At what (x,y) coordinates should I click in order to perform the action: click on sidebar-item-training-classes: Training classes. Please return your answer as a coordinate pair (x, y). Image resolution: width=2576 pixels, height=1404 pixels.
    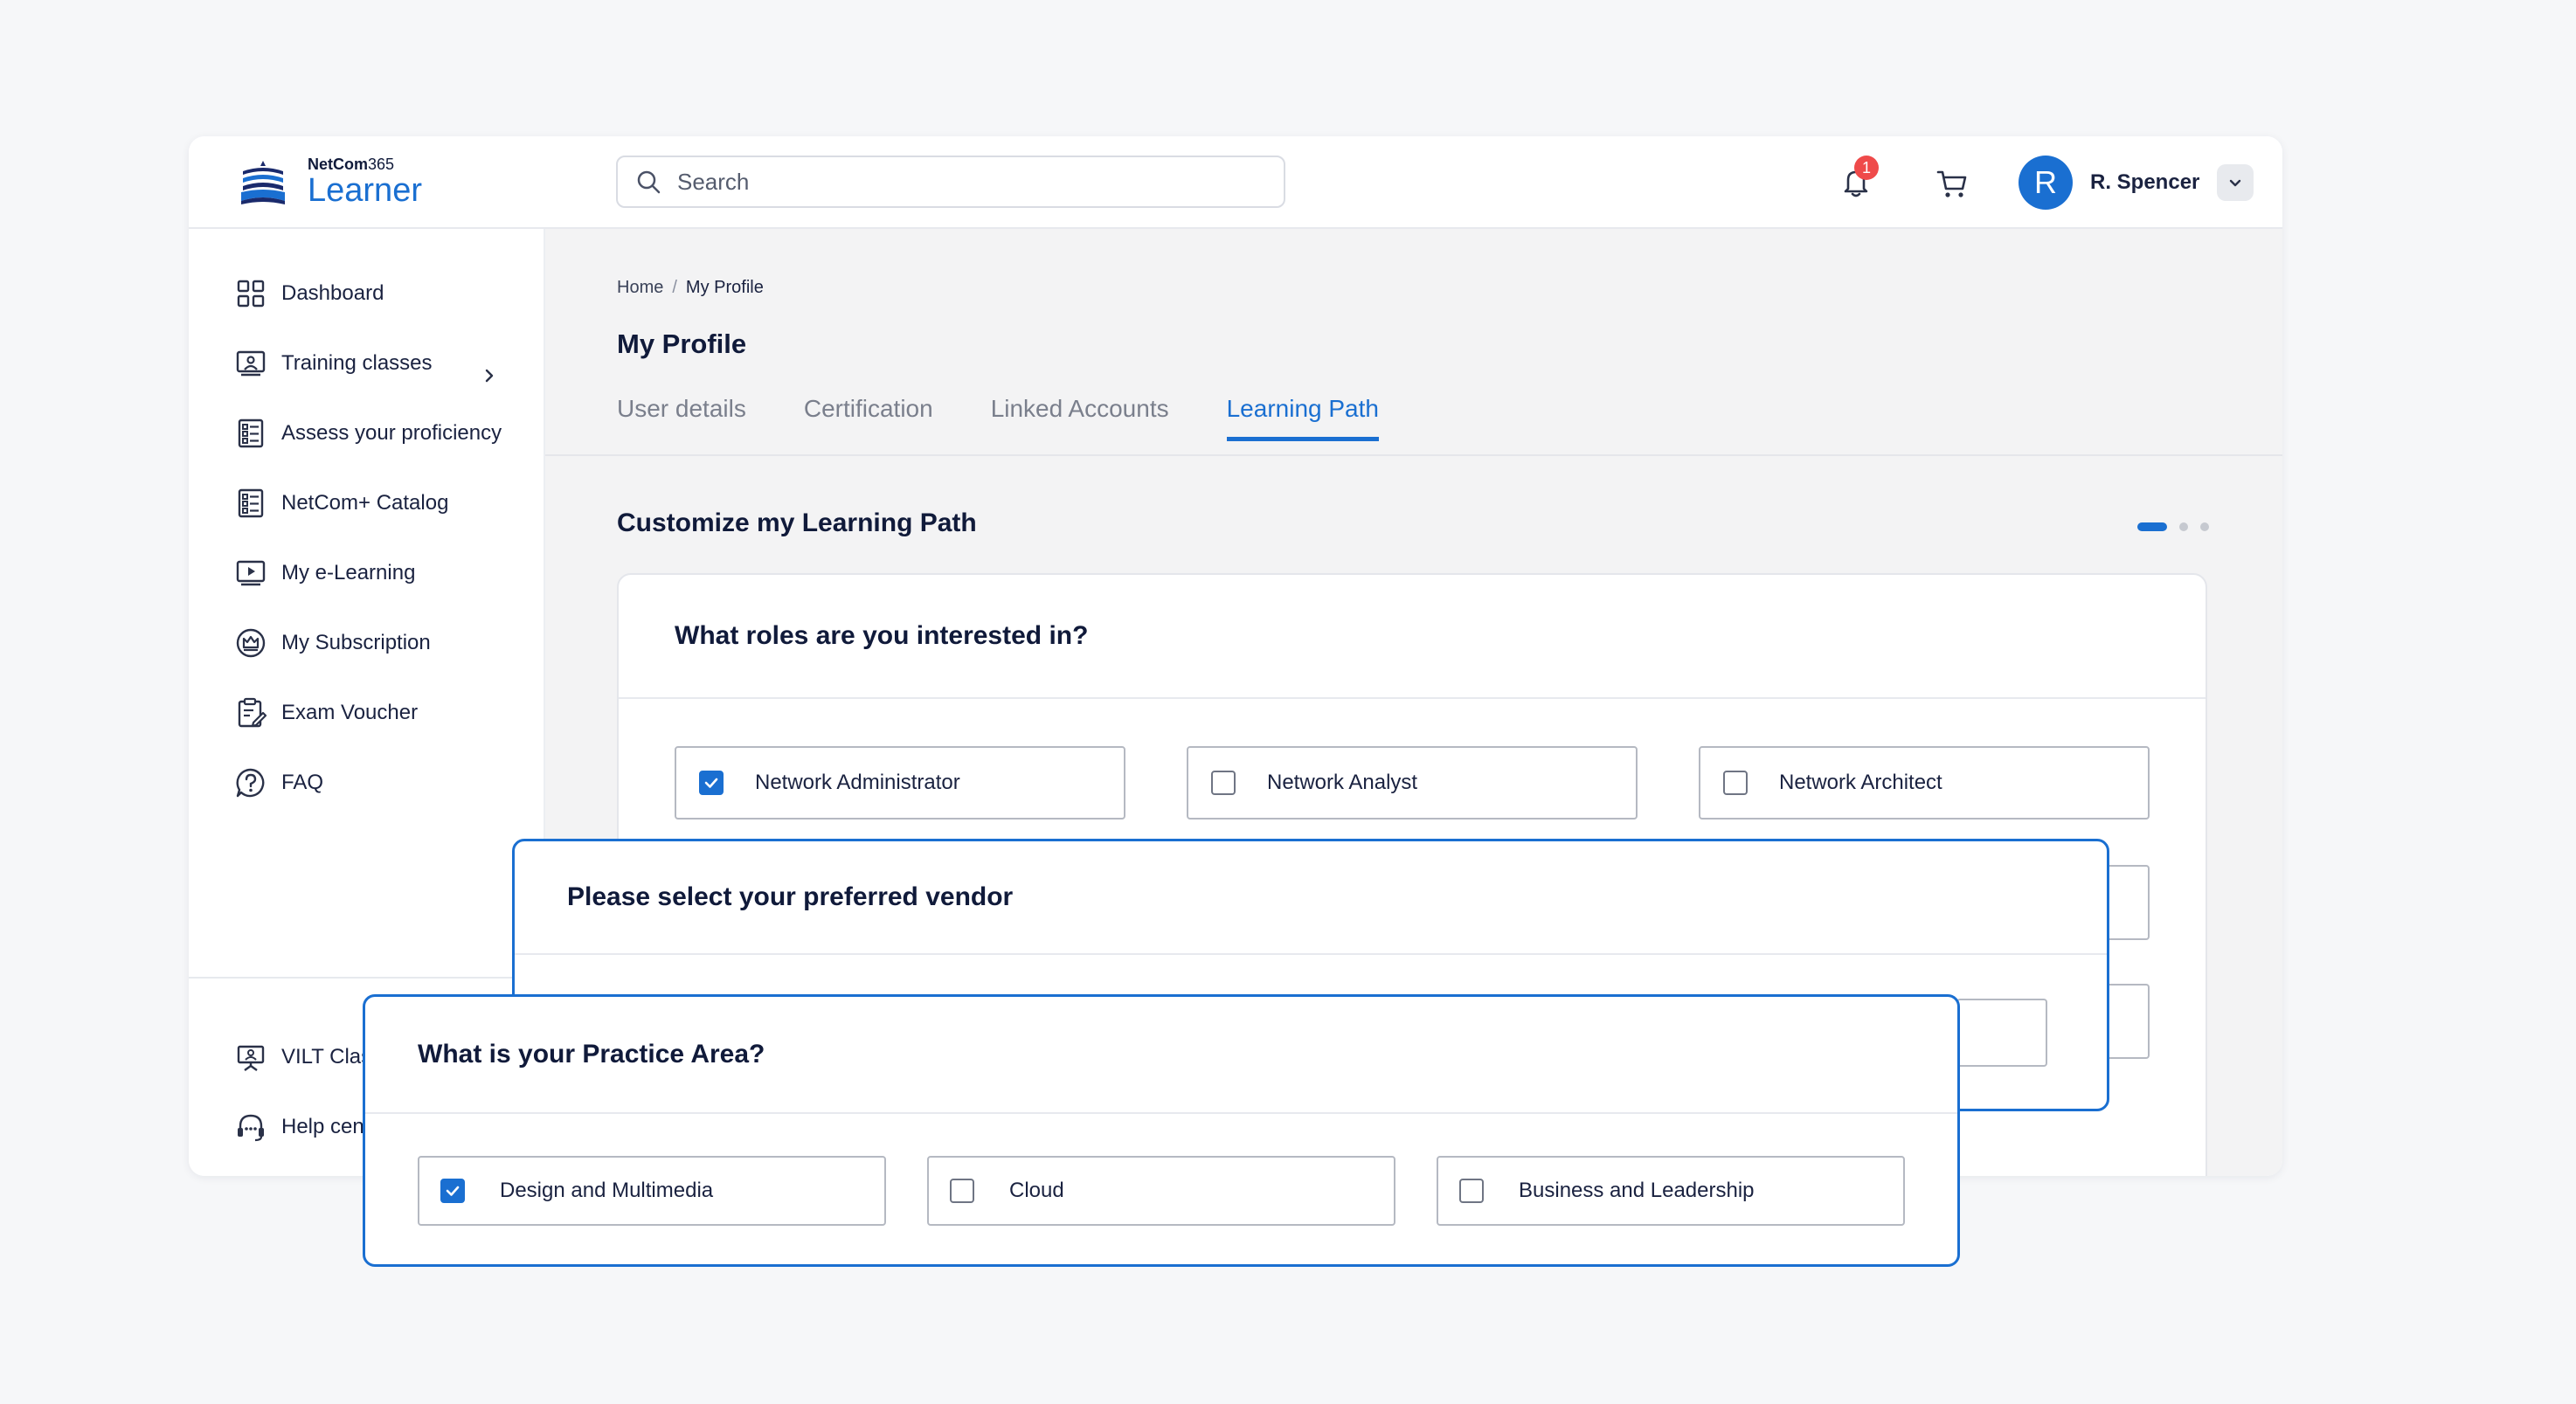
    Looking at the image, I should click on (333, 363).